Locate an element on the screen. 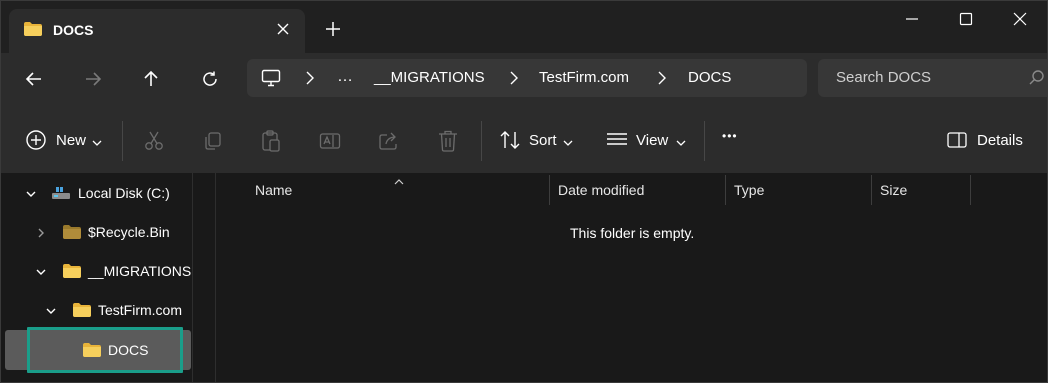 The image size is (1048, 383). column-label: Date modified is located at coordinates (601, 190).